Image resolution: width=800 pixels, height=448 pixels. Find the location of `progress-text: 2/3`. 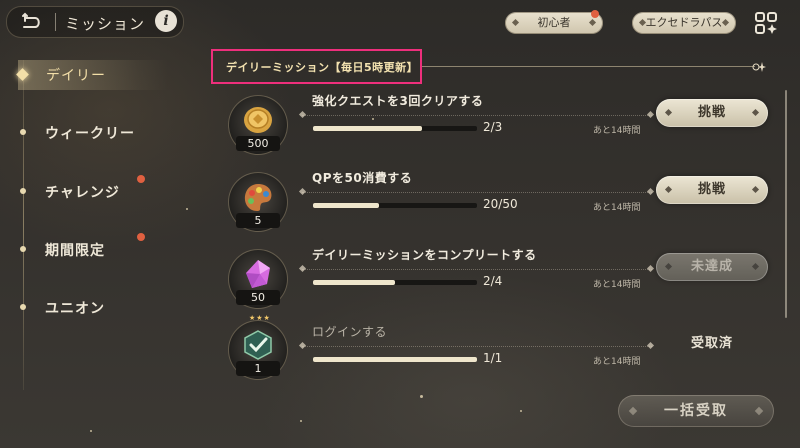

progress-text: 2/3 is located at coordinates (493, 127).